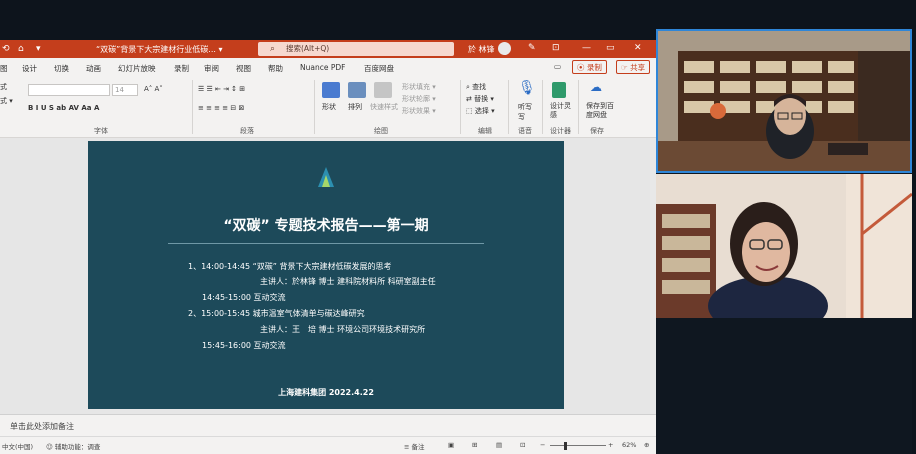 The image size is (916, 454). What do you see at coordinates (211, 68) in the screenshot?
I see `tab-review: 审阅` at bounding box center [211, 68].